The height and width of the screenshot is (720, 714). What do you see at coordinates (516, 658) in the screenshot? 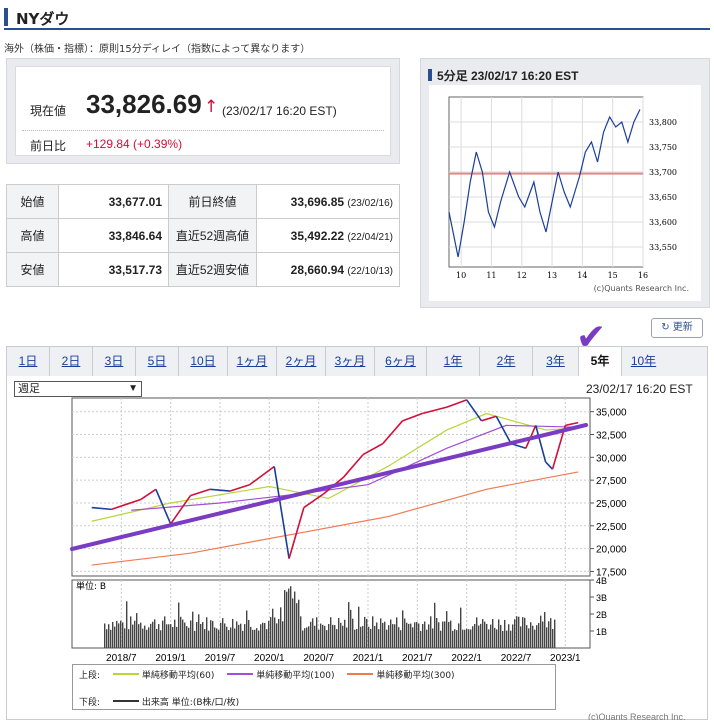
I see `x-tick-label: 2022/7` at bounding box center [516, 658].